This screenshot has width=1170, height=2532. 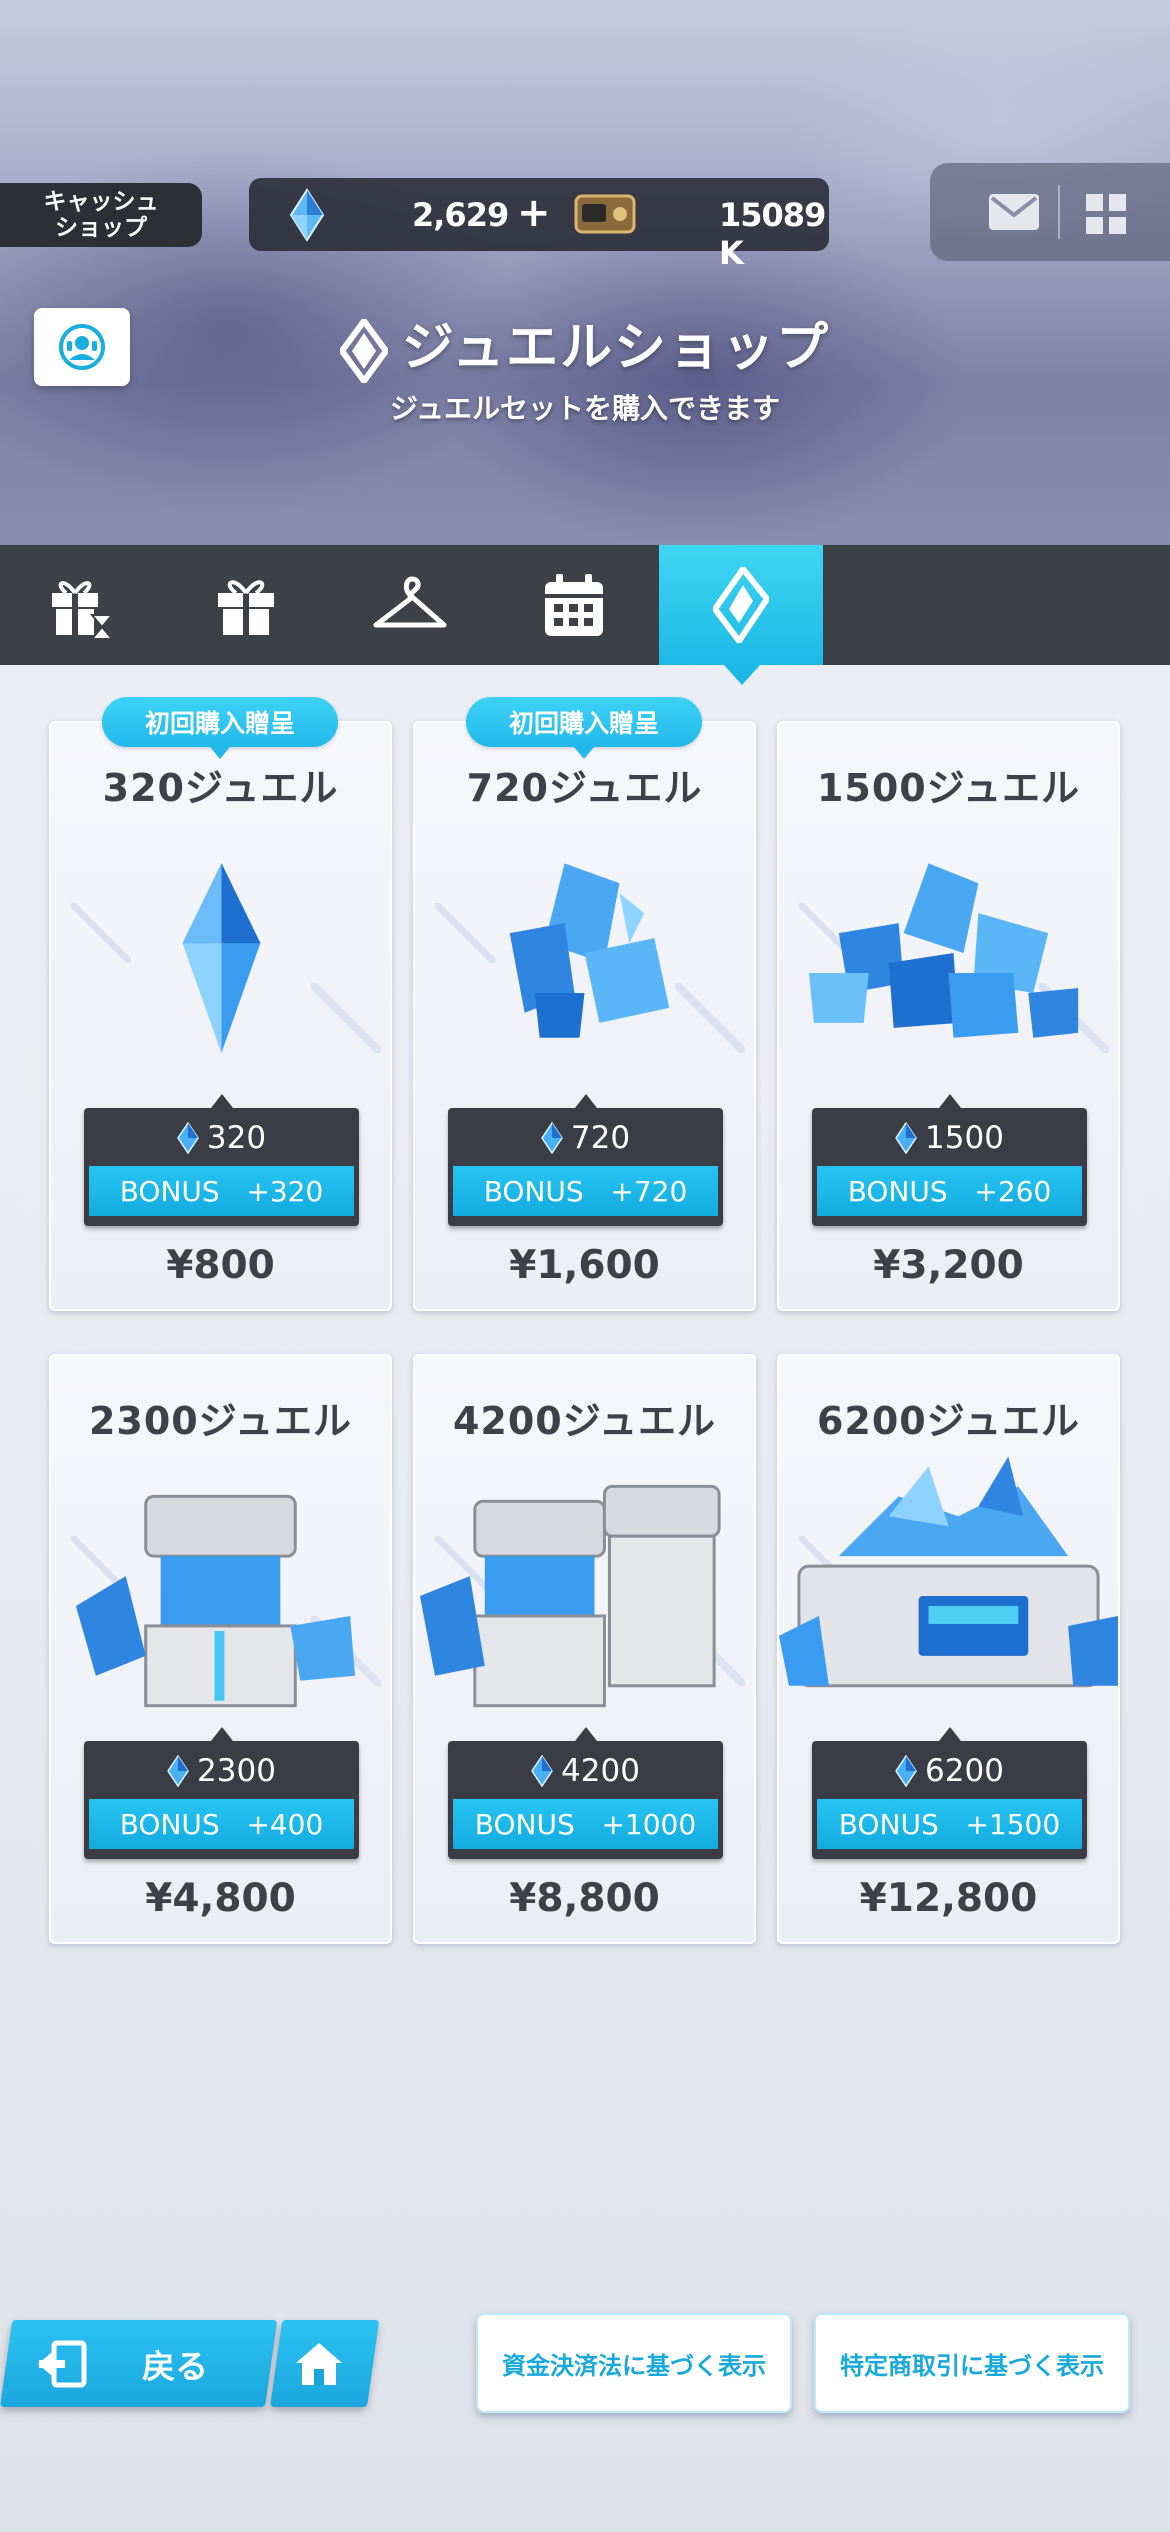 I want to click on product-title: 720ジュエル, so click(x=584, y=788).